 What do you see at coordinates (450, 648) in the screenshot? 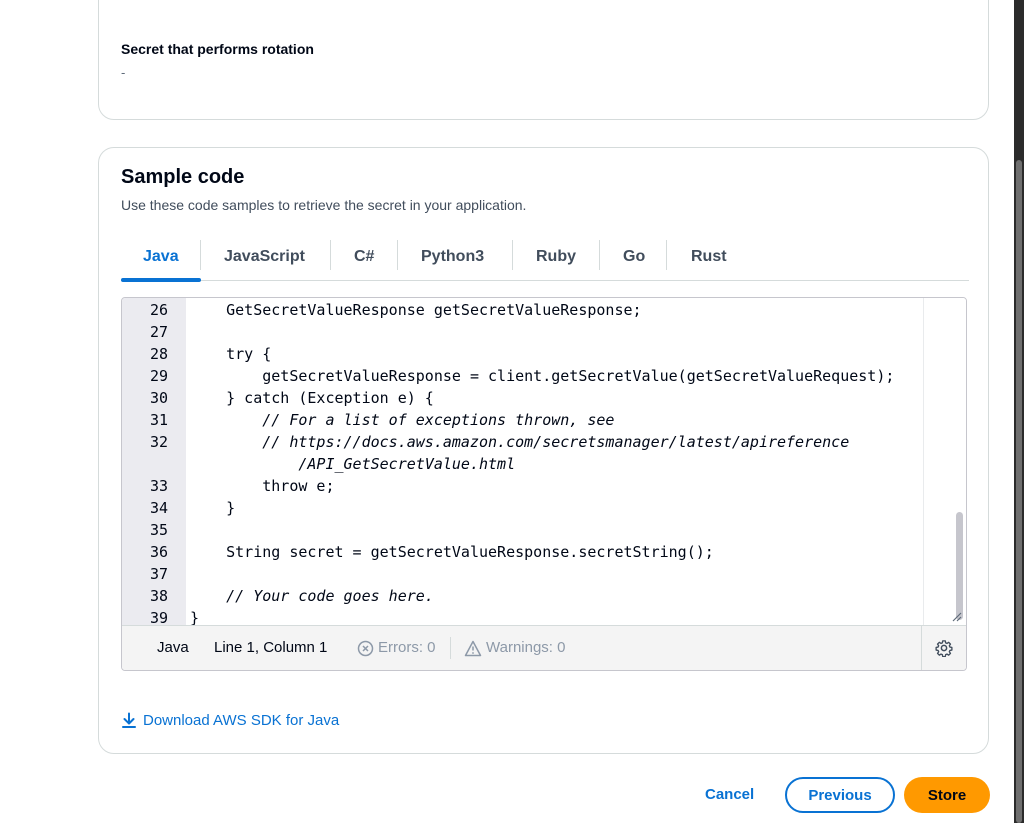
I see `status-divider` at bounding box center [450, 648].